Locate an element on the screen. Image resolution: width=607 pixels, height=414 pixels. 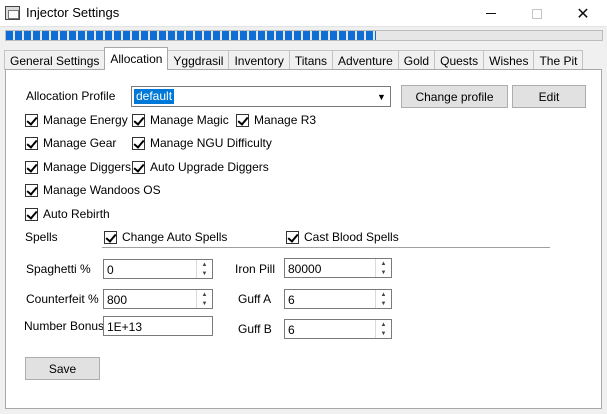
spaghetti-input: 0 ▲ ▼ is located at coordinates (158, 269).